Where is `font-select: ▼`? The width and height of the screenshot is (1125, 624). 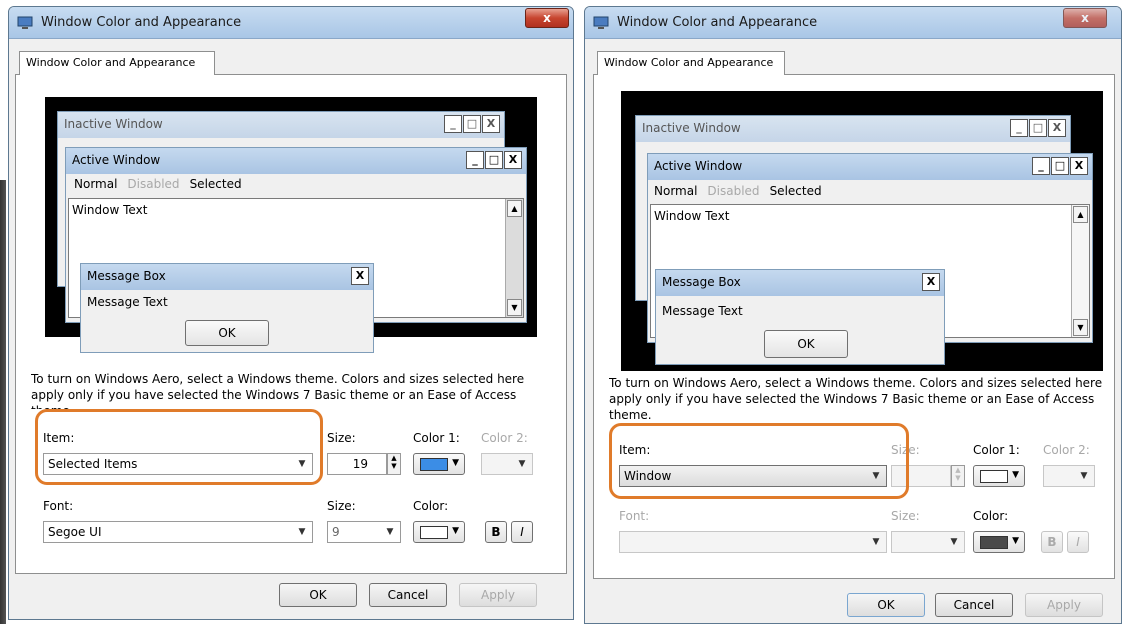 font-select: ▼ is located at coordinates (753, 542).